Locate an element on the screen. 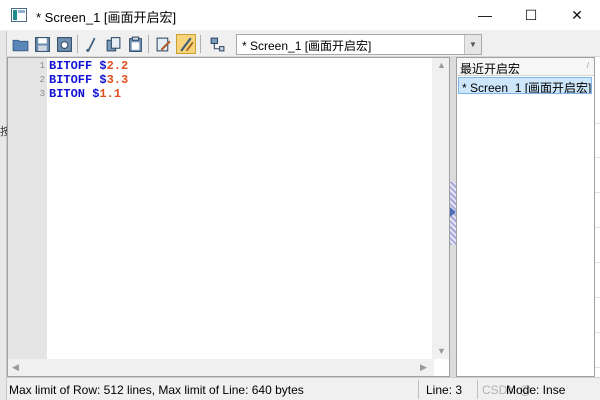 The image size is (600, 400). minimize-button: — is located at coordinates (485, 15).